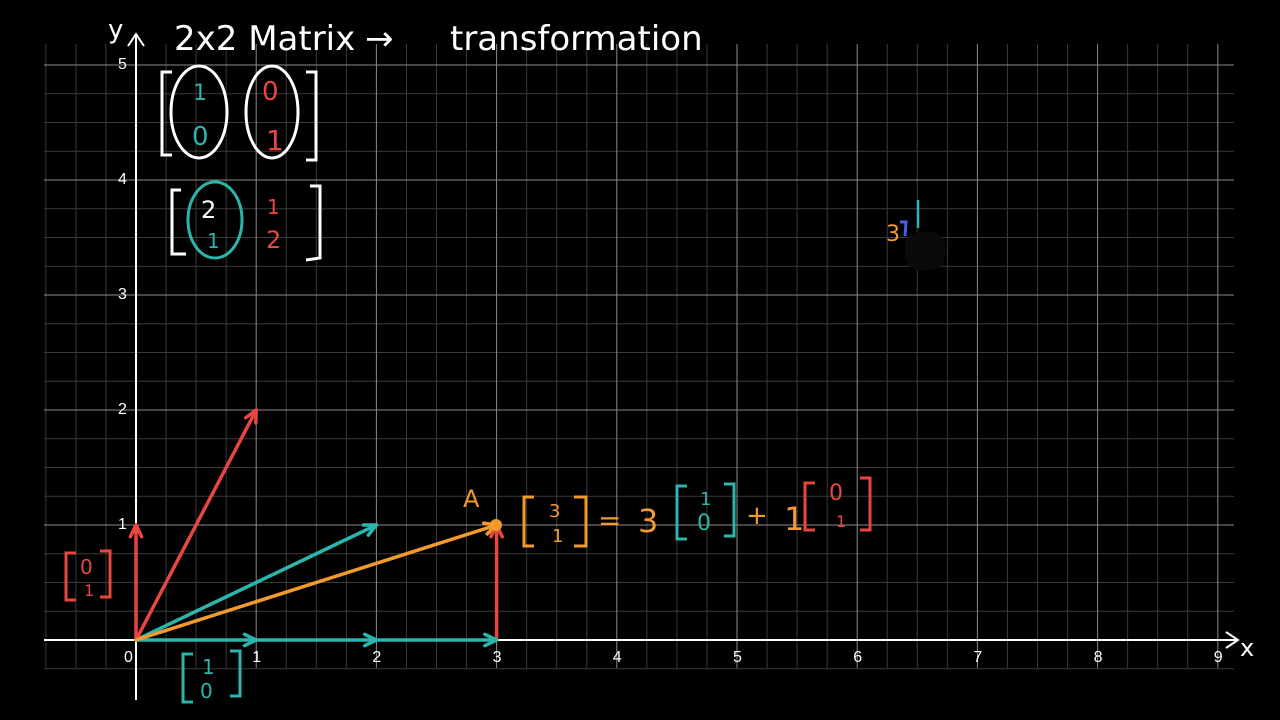 The width and height of the screenshot is (1280, 720). What do you see at coordinates (757, 516) in the screenshot?
I see `plus-sign: +` at bounding box center [757, 516].